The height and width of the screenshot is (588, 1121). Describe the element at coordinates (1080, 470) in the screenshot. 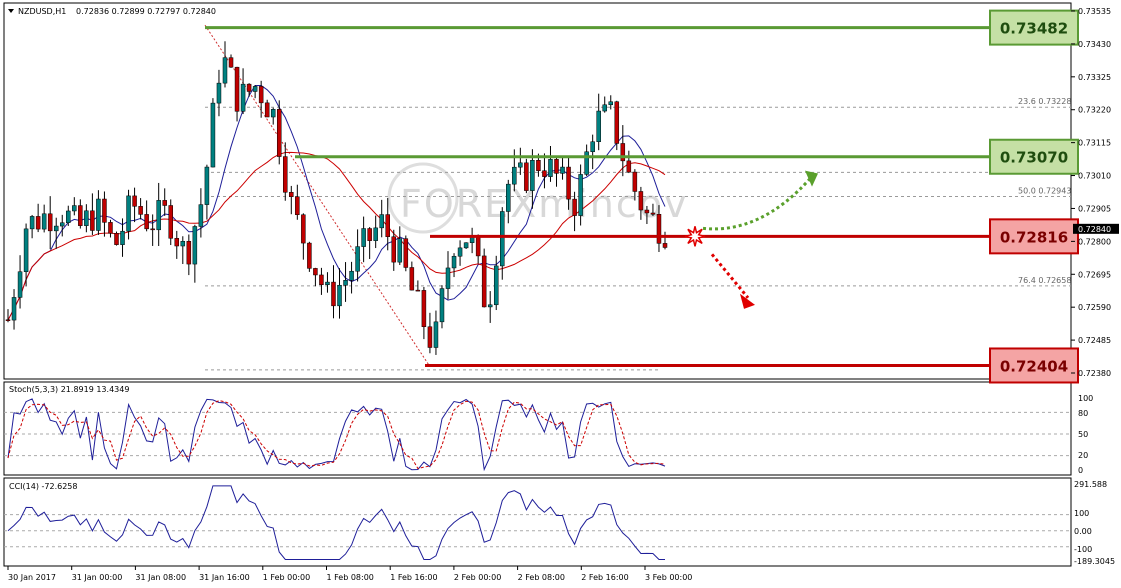

I see `stoch-tick-label: 0` at that location.